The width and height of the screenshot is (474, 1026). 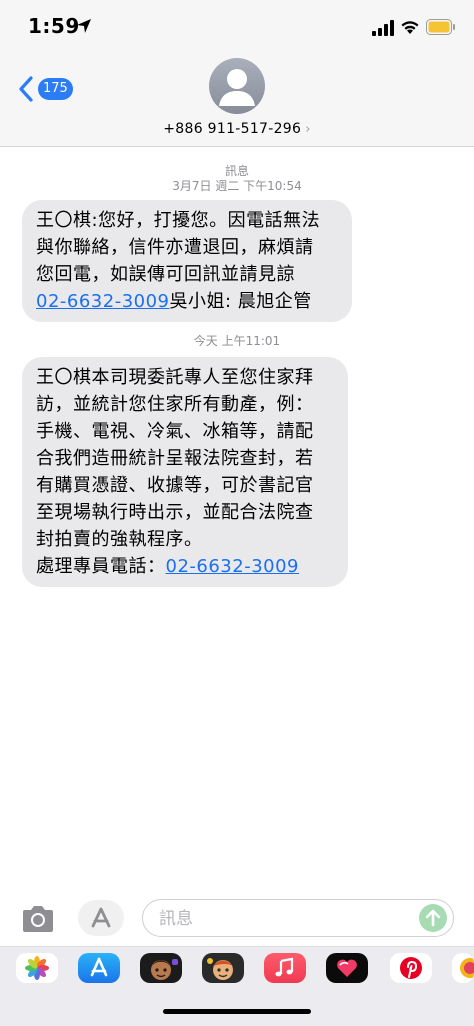 What do you see at coordinates (411, 968) in the screenshot?
I see `pinterest-icon` at bounding box center [411, 968].